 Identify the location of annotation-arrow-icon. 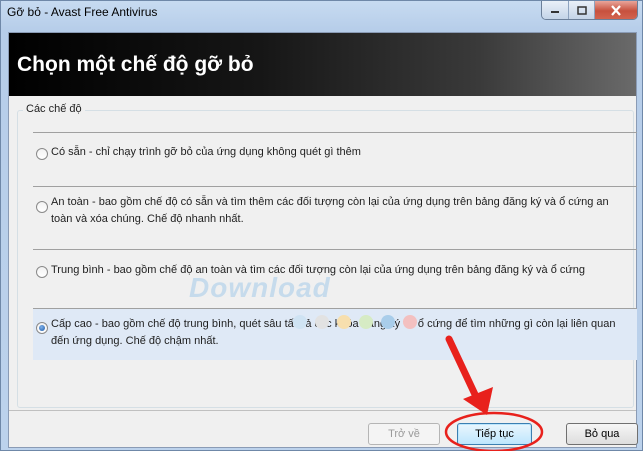
(464, 371).